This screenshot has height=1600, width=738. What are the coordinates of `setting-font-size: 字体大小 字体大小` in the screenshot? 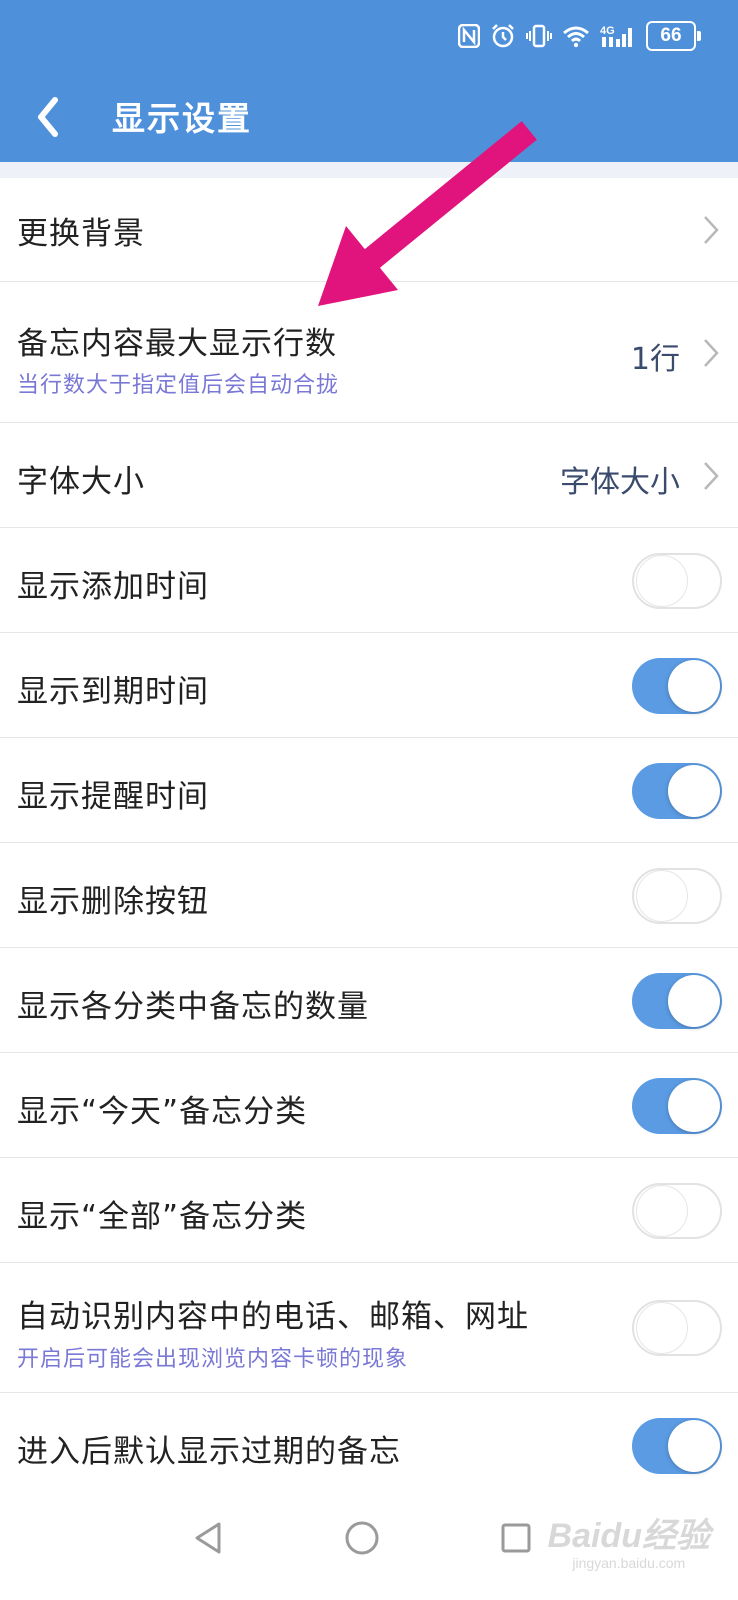 It's located at (369, 475).